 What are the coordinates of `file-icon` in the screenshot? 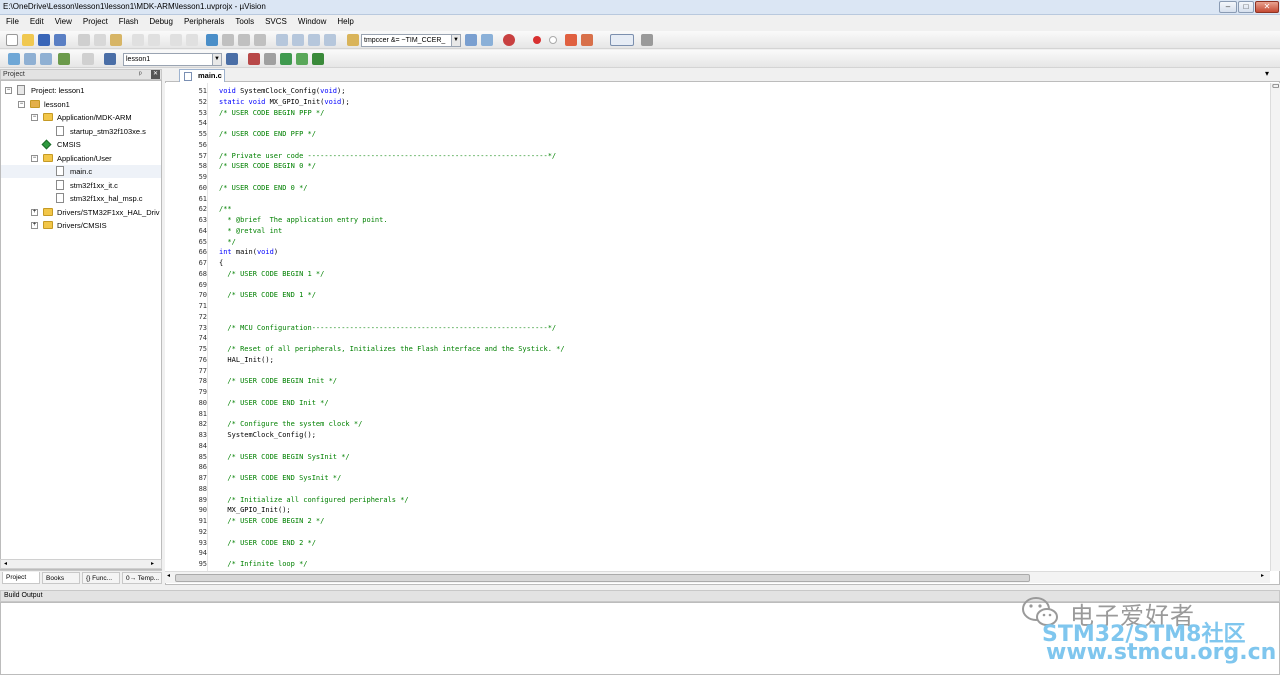 It's located at (60, 171).